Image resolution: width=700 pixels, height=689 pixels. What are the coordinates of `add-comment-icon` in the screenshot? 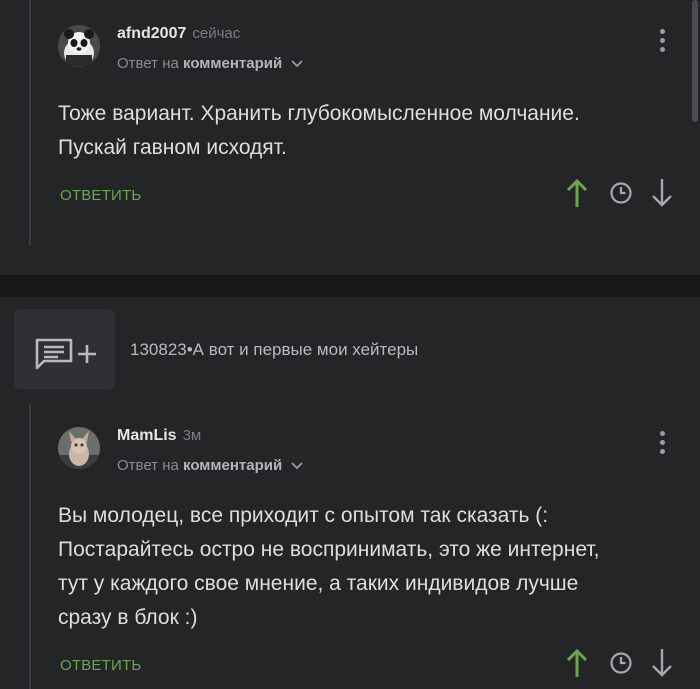 It's located at (65, 354).